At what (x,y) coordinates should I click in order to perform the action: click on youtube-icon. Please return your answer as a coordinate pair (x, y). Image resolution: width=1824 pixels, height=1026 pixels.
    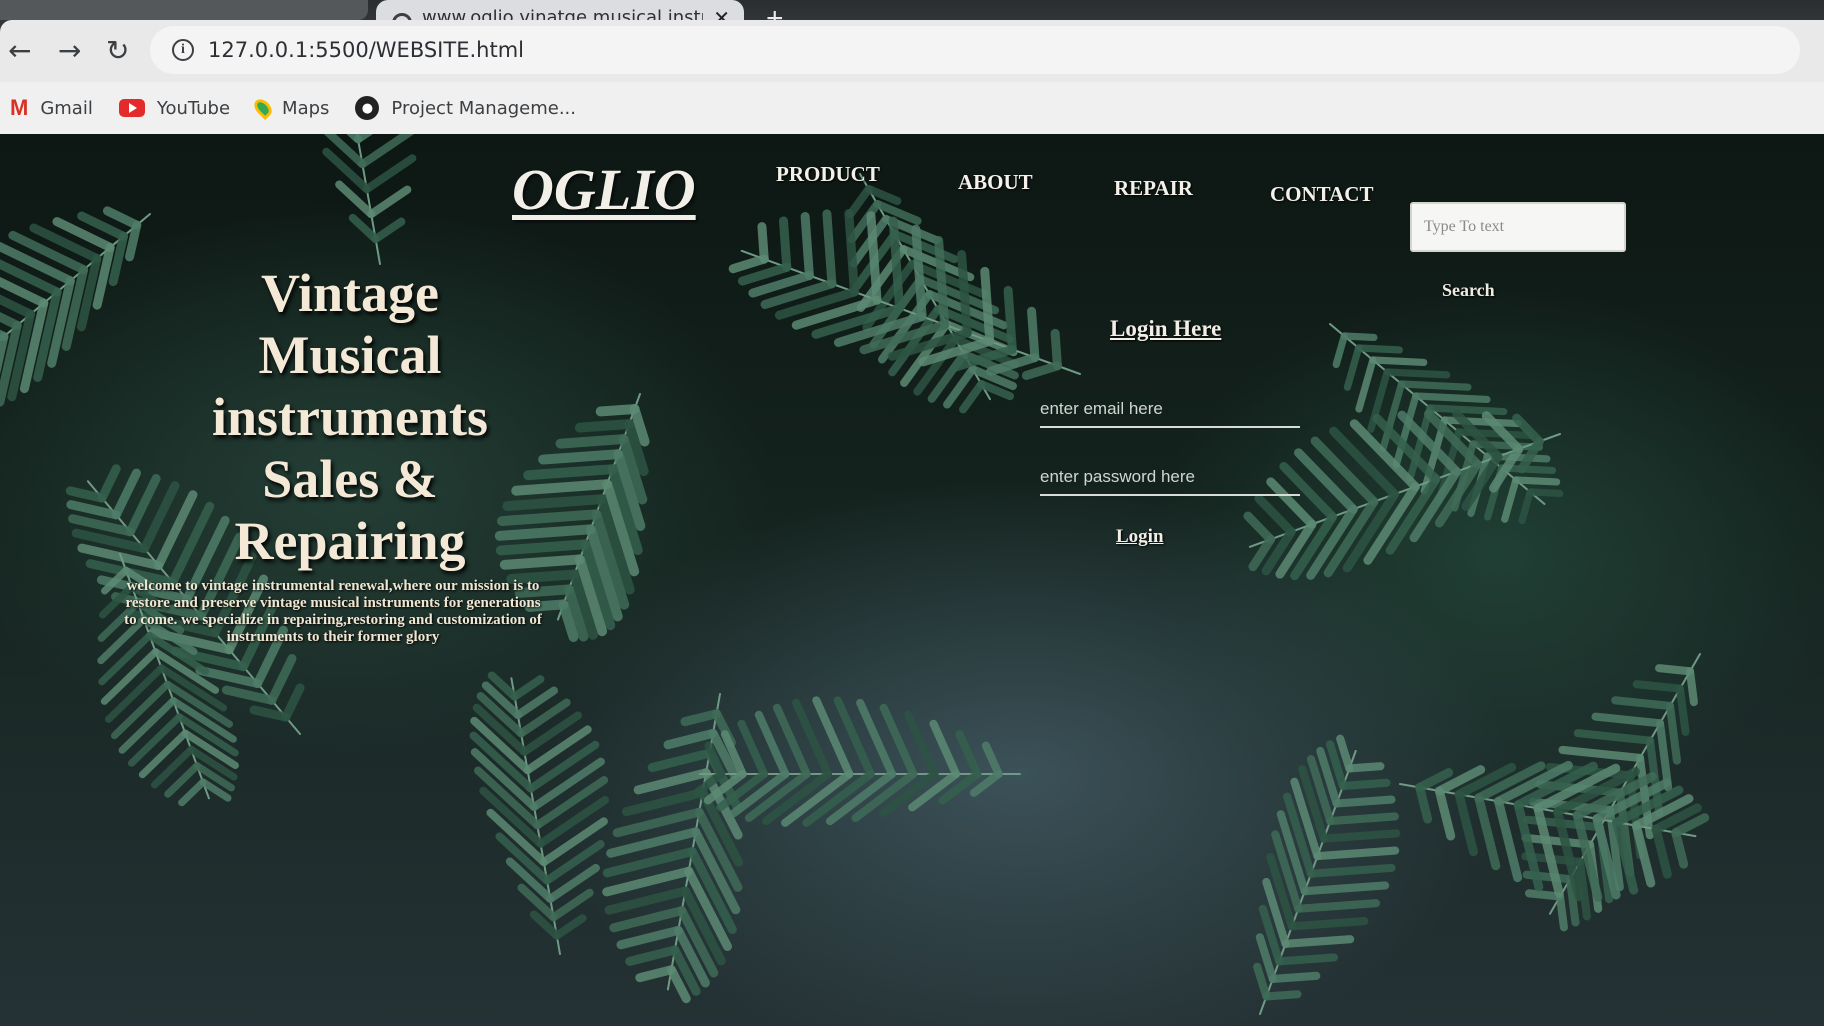
    Looking at the image, I should click on (131, 108).